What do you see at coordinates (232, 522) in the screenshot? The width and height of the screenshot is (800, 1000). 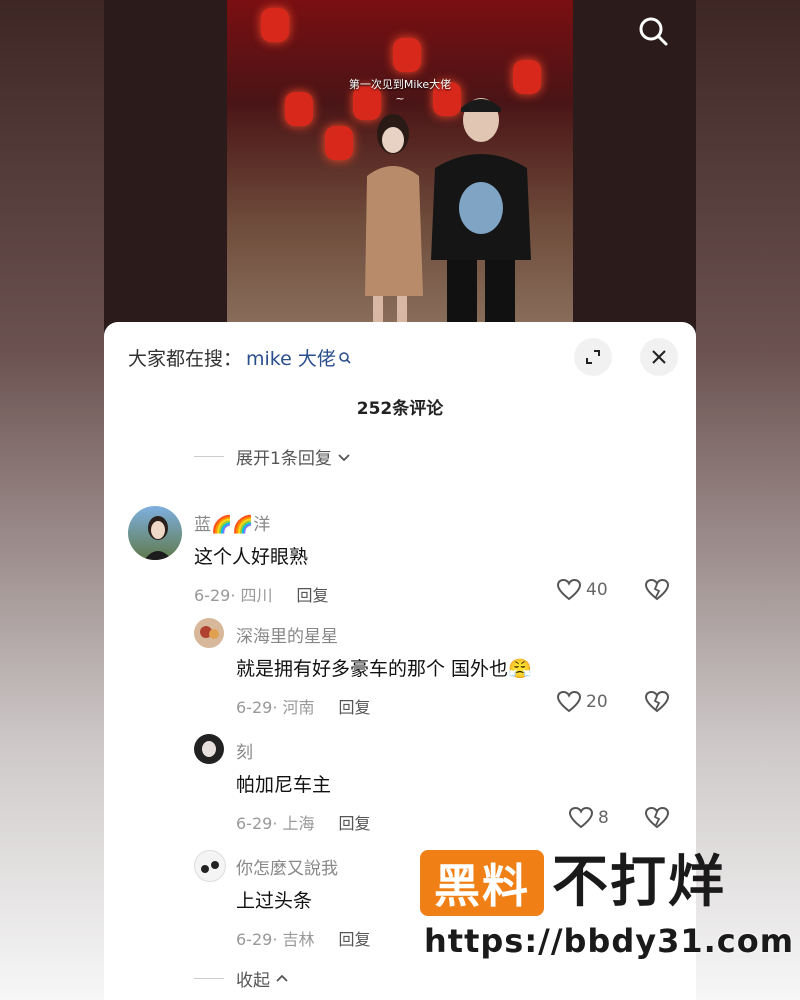 I see `comment-author: 蓝🌈🌈洋` at bounding box center [232, 522].